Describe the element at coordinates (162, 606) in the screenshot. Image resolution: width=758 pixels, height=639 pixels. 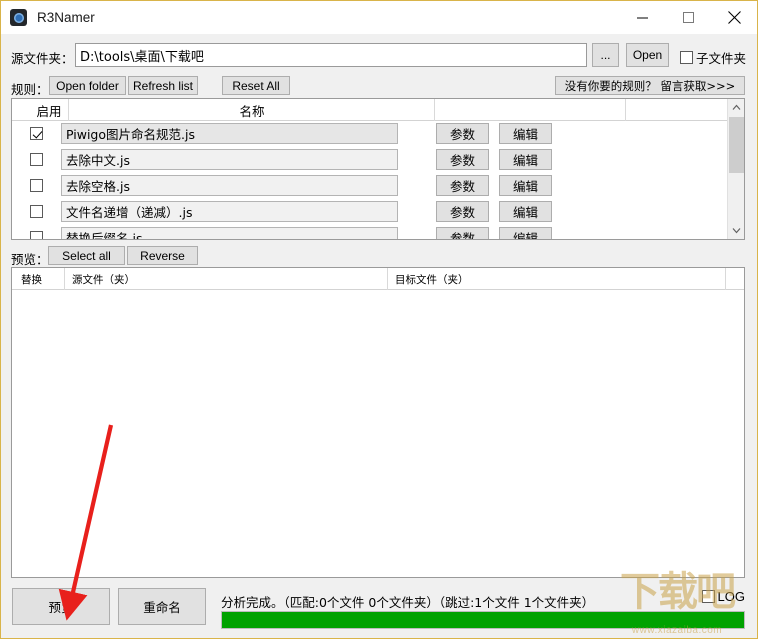
I see `rename-action-button: 重命名` at that location.